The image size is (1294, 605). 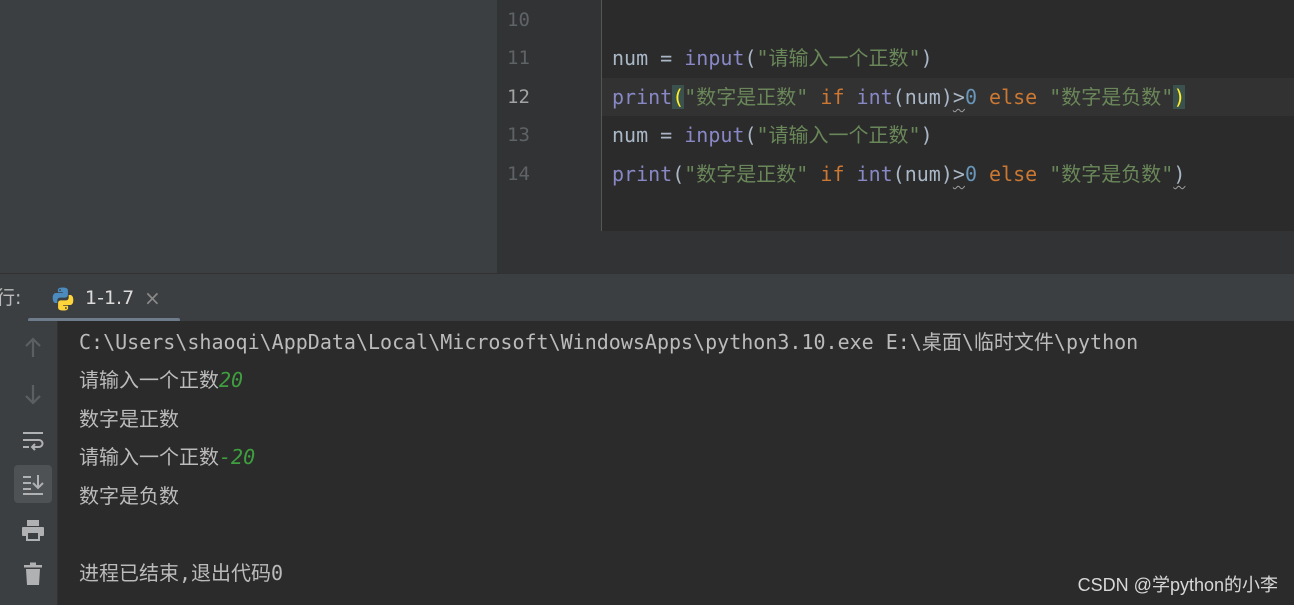 I want to click on line-number-current: 12, so click(x=518, y=97).